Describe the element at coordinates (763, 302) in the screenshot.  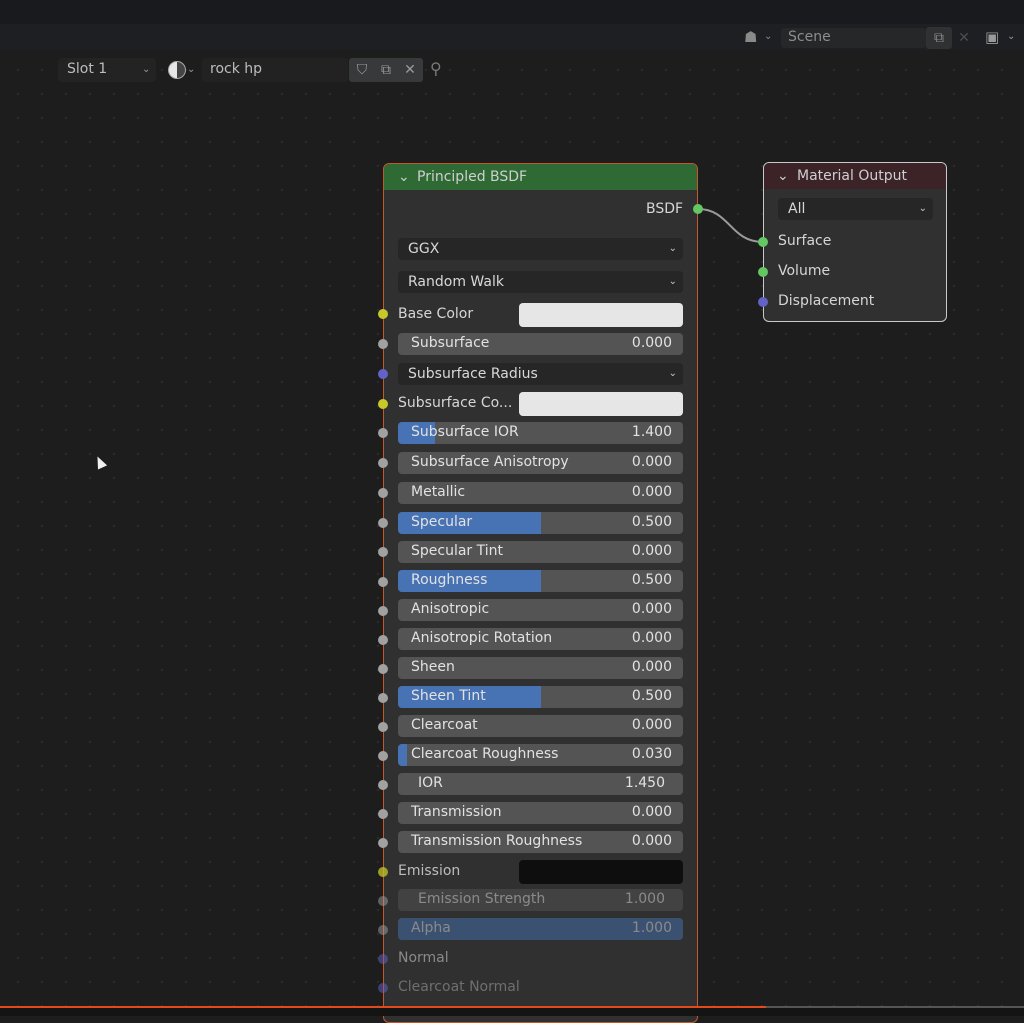
I see `displacement-input-socket` at that location.